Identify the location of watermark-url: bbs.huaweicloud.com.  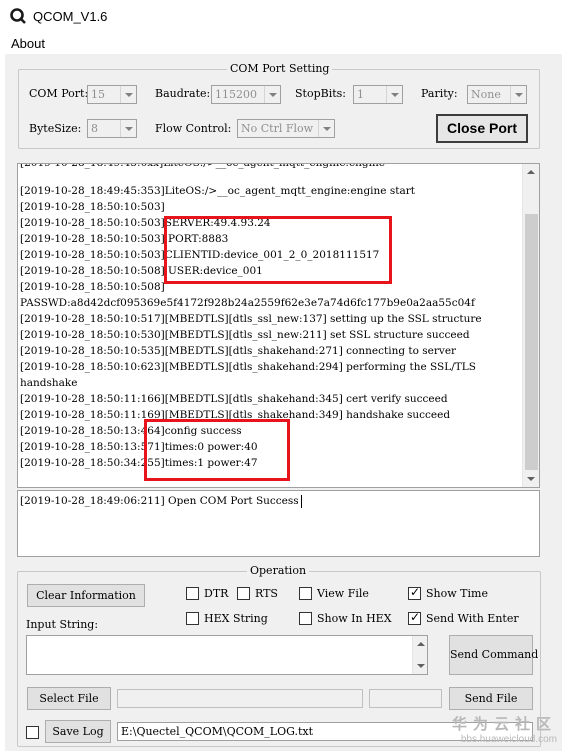
(508, 739).